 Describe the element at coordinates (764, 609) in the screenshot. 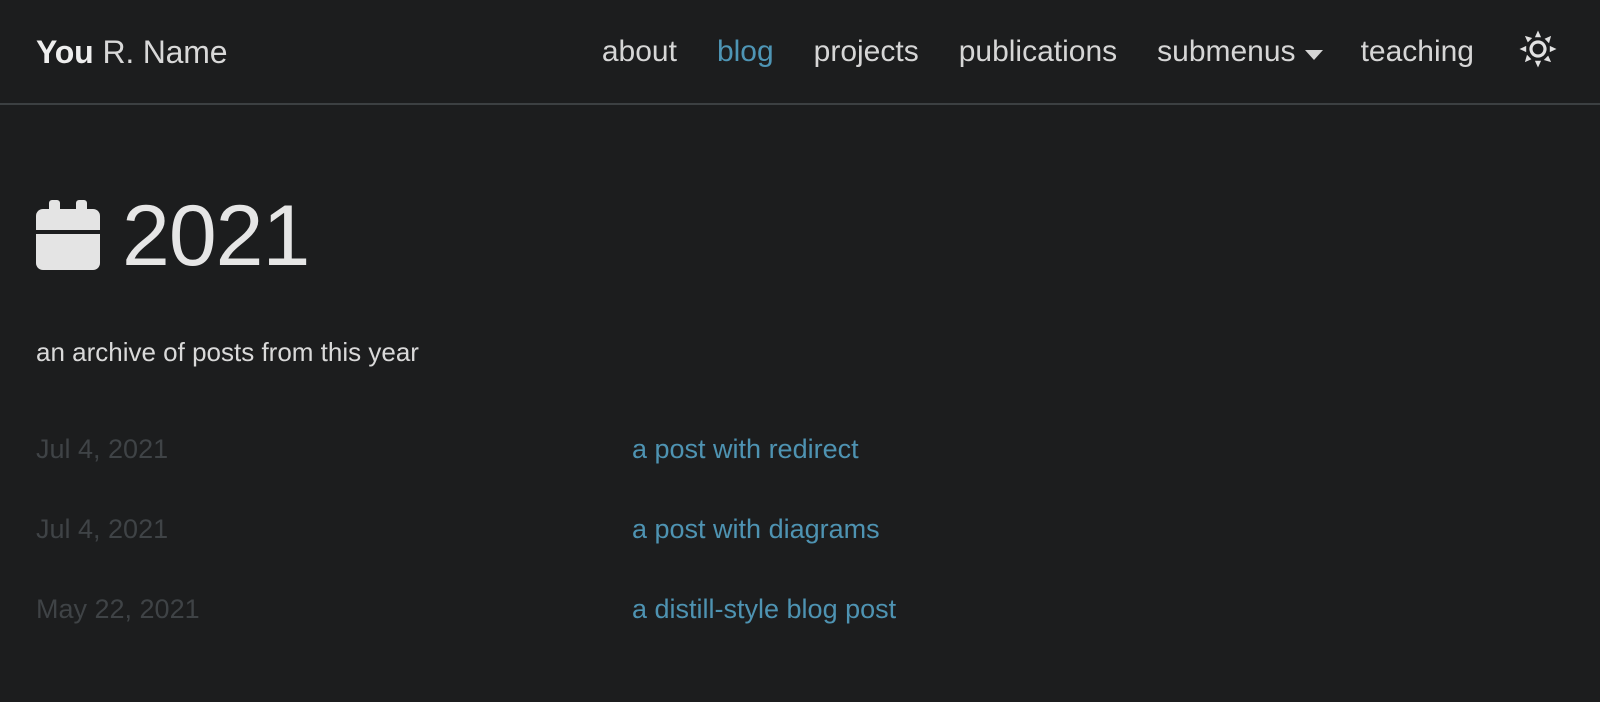

I see `post-title-link: a distill-style blog post` at that location.